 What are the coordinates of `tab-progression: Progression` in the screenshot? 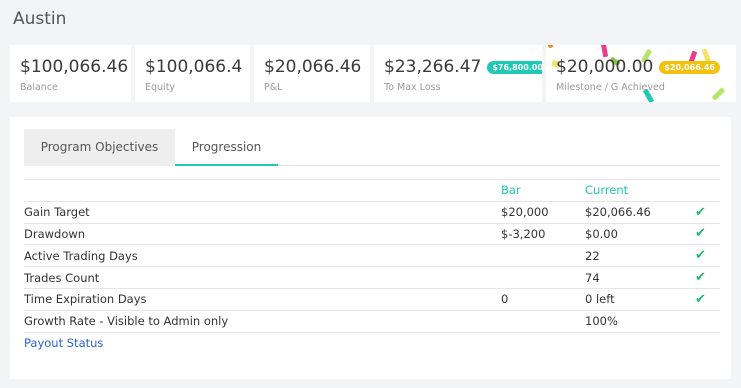 It's located at (226, 147).